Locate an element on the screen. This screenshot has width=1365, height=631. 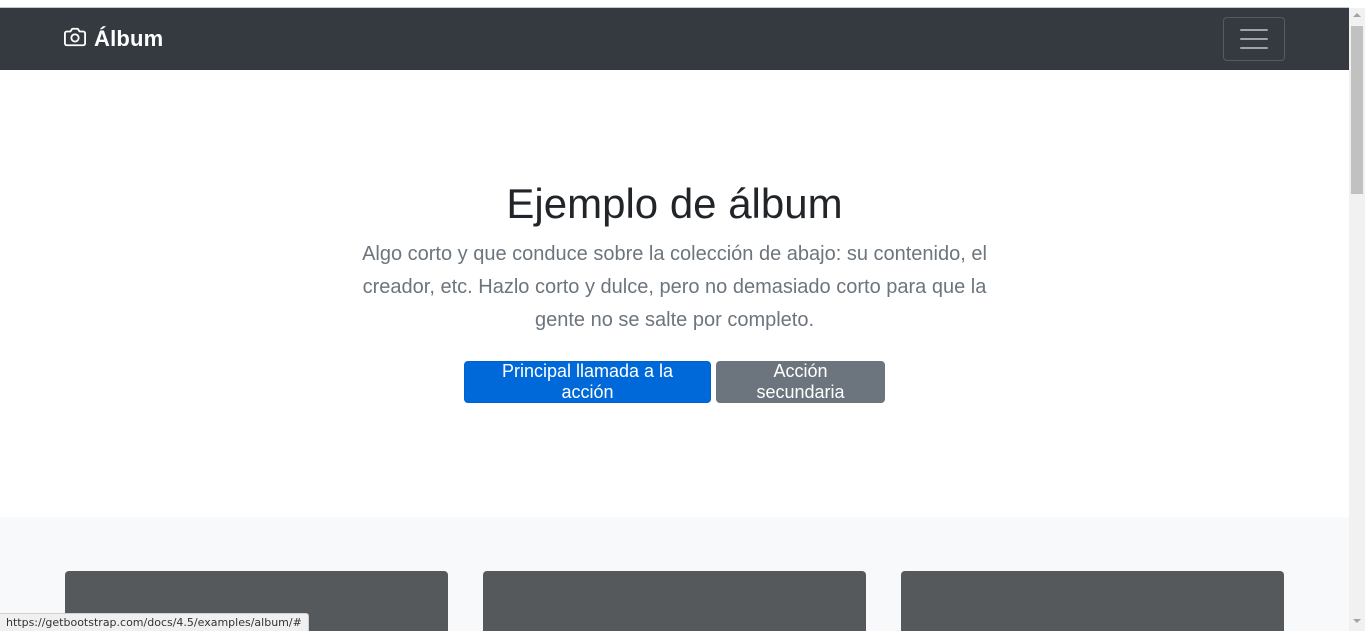
secondary-cta-button: Acción secundaria is located at coordinates (800, 382).